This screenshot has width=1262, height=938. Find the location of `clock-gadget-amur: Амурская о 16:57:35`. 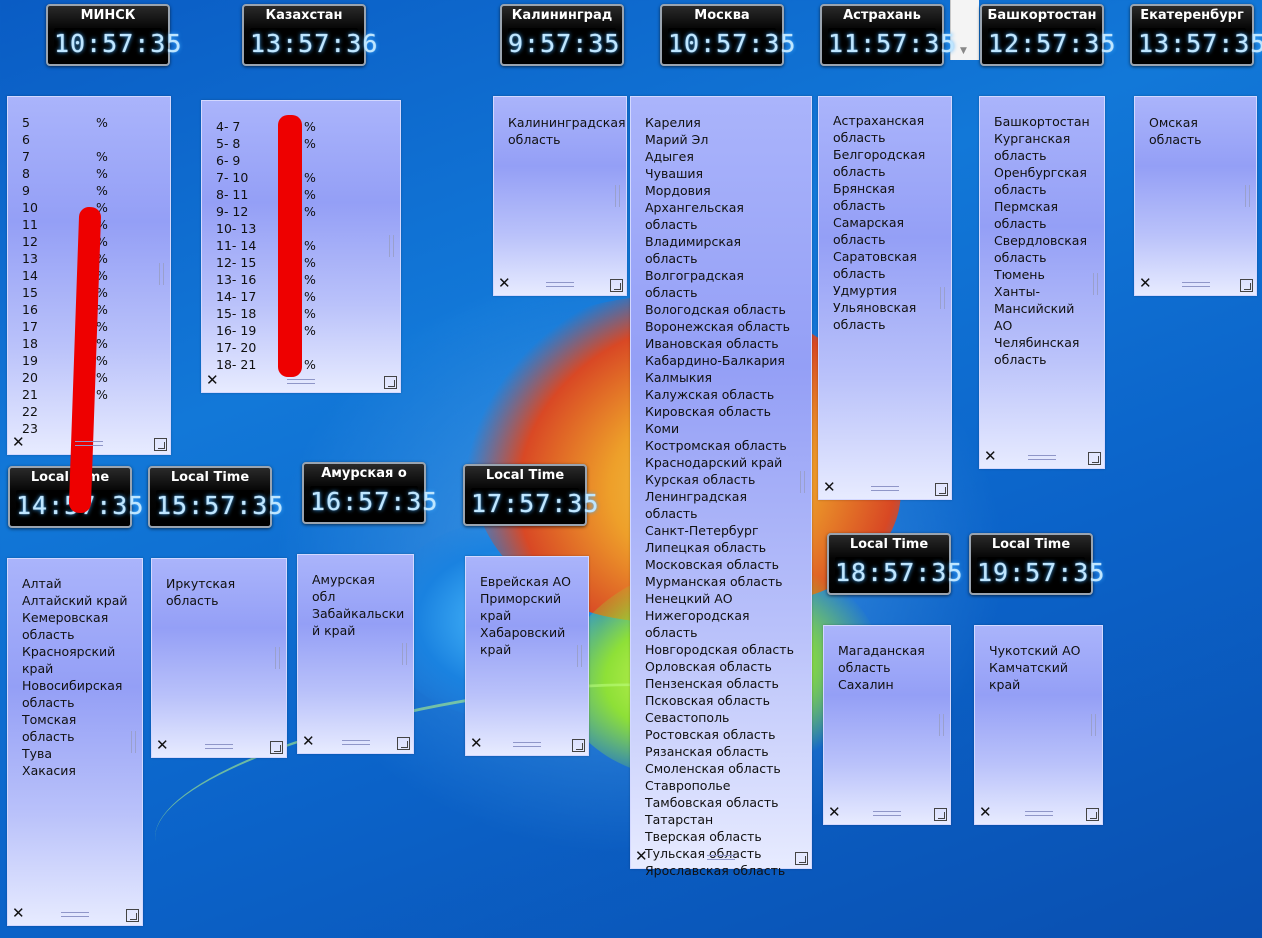

clock-gadget-amur: Амурская о 16:57:35 is located at coordinates (370, 493).